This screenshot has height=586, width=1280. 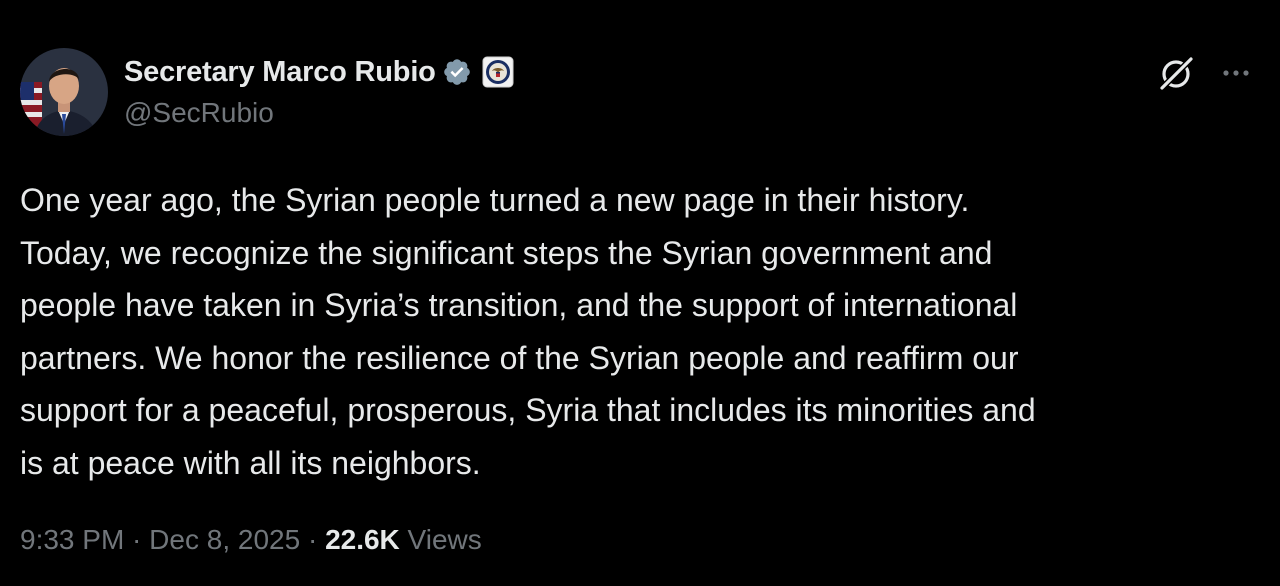 I want to click on author-name-row: Secretary Marco Rubio, so click(x=319, y=72).